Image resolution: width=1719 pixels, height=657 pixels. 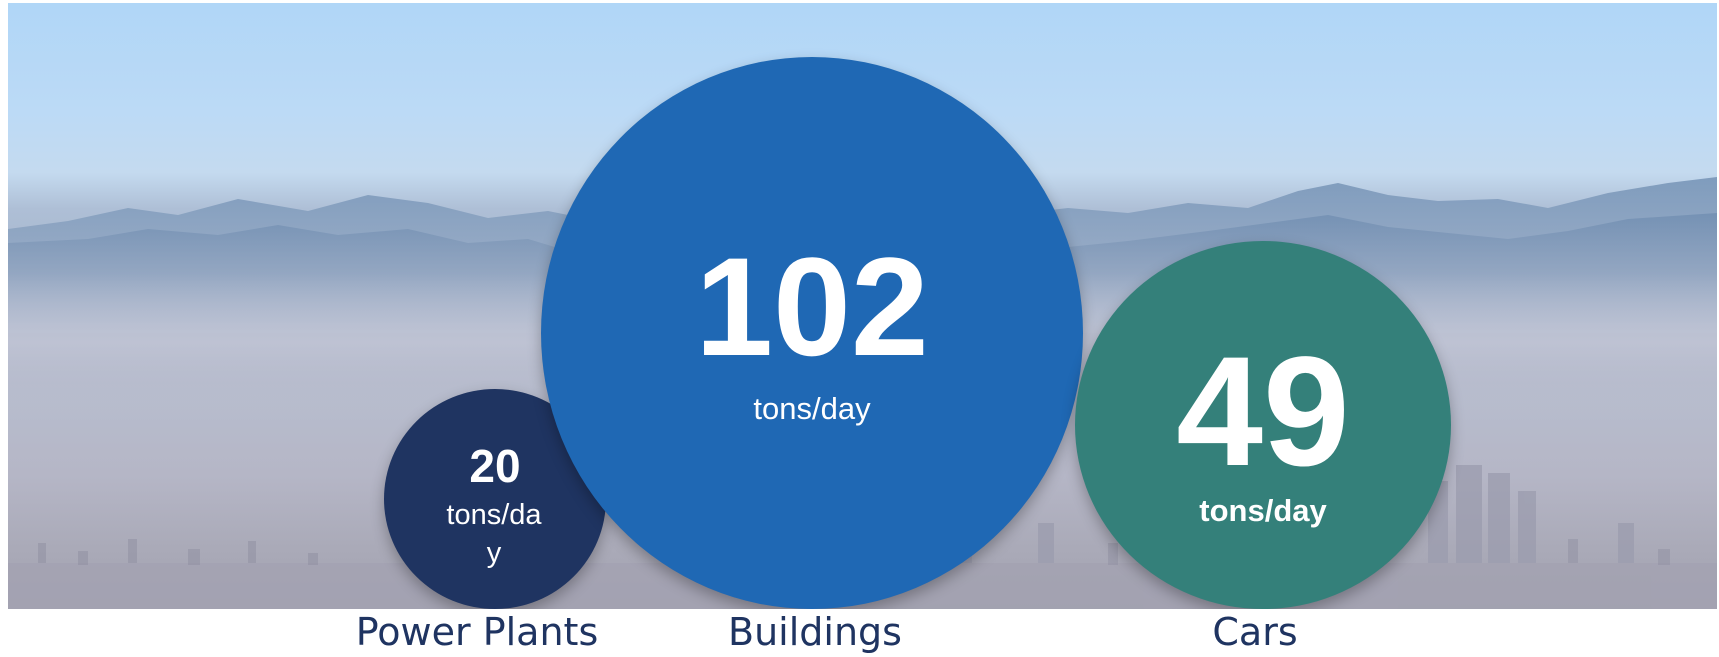 What do you see at coordinates (812, 306) in the screenshot?
I see `buildings-value: 102` at bounding box center [812, 306].